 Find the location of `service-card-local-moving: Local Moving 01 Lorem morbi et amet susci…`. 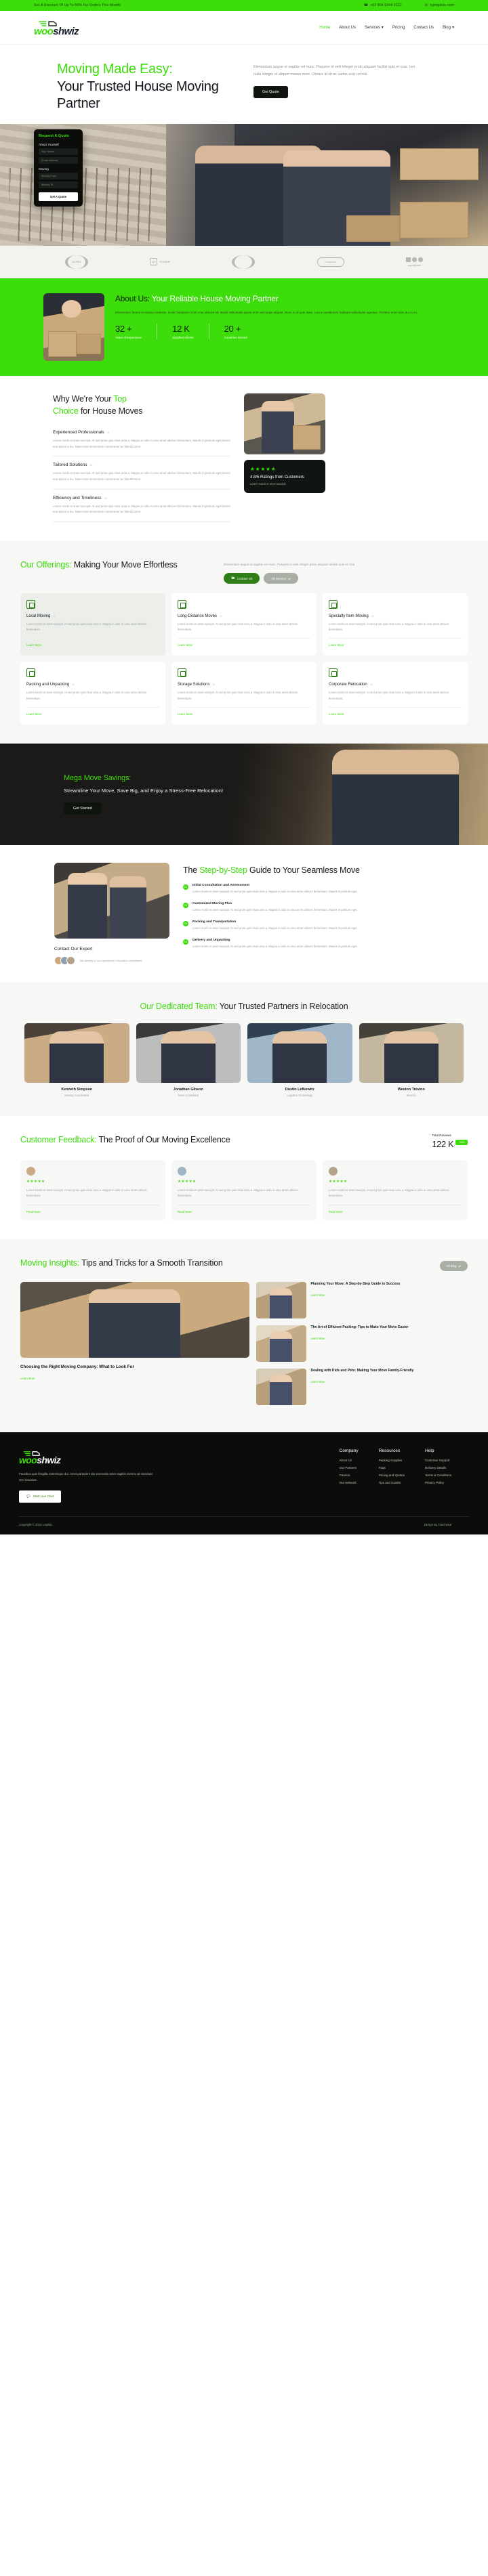

service-card-local-moving: Local Moving 01 Lorem morbi et amet susci… is located at coordinates (93, 624).